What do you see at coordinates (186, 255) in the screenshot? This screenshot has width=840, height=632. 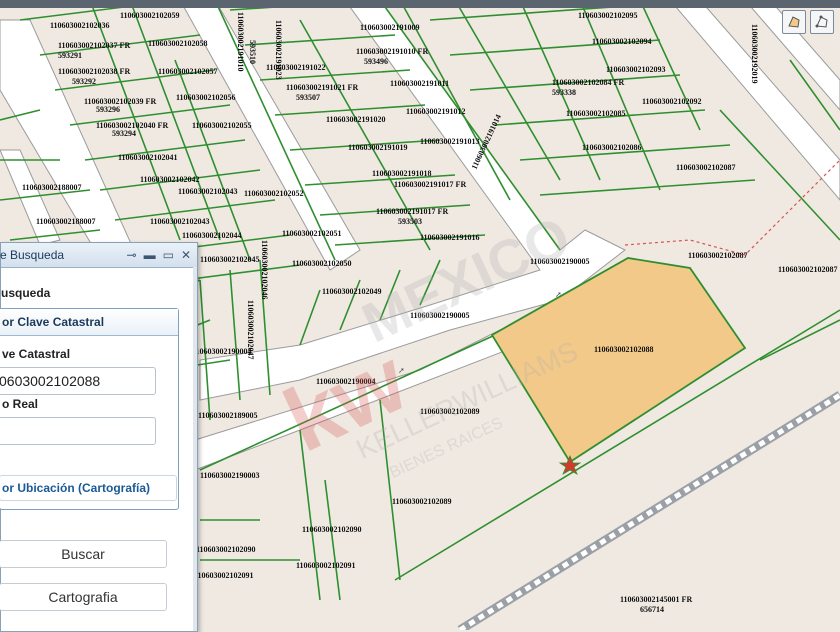 I see `close-icon: ✕` at bounding box center [186, 255].